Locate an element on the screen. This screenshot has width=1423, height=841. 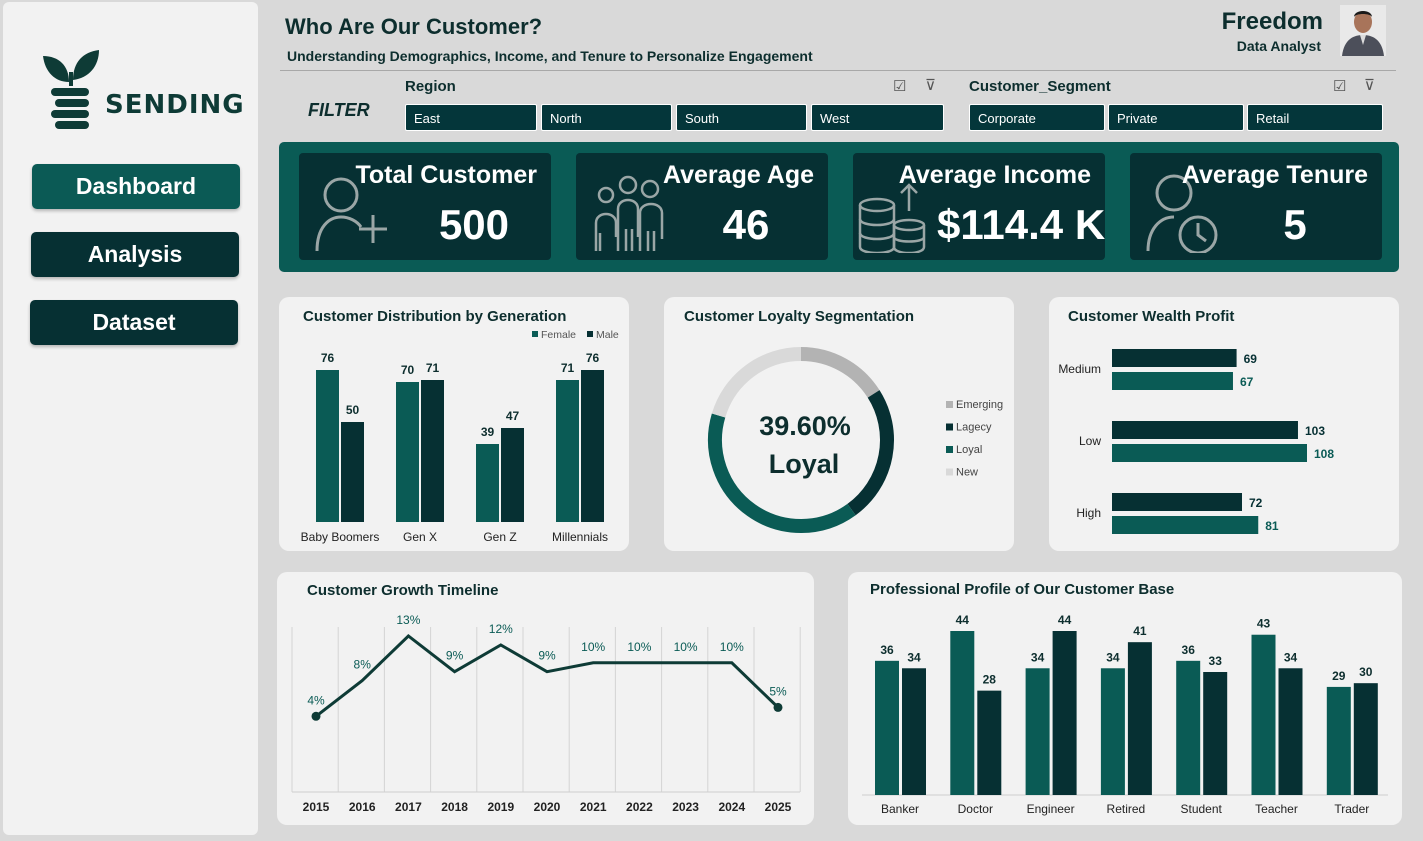
data-label: 108 is located at coordinates (1324, 454).